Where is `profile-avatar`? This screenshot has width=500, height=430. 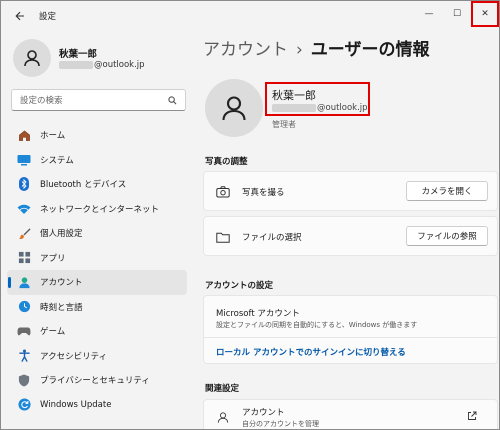 profile-avatar is located at coordinates (234, 108).